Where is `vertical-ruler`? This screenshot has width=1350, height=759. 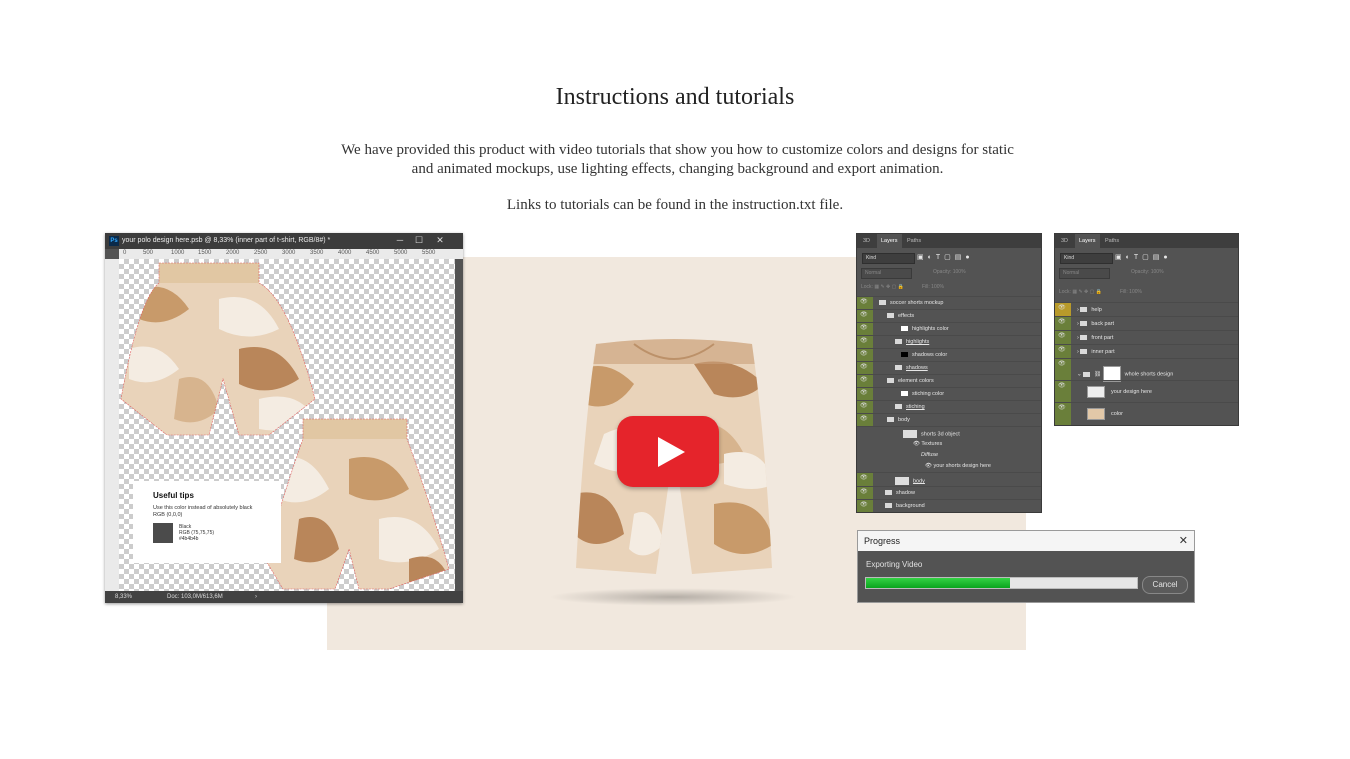 vertical-ruler is located at coordinates (112, 425).